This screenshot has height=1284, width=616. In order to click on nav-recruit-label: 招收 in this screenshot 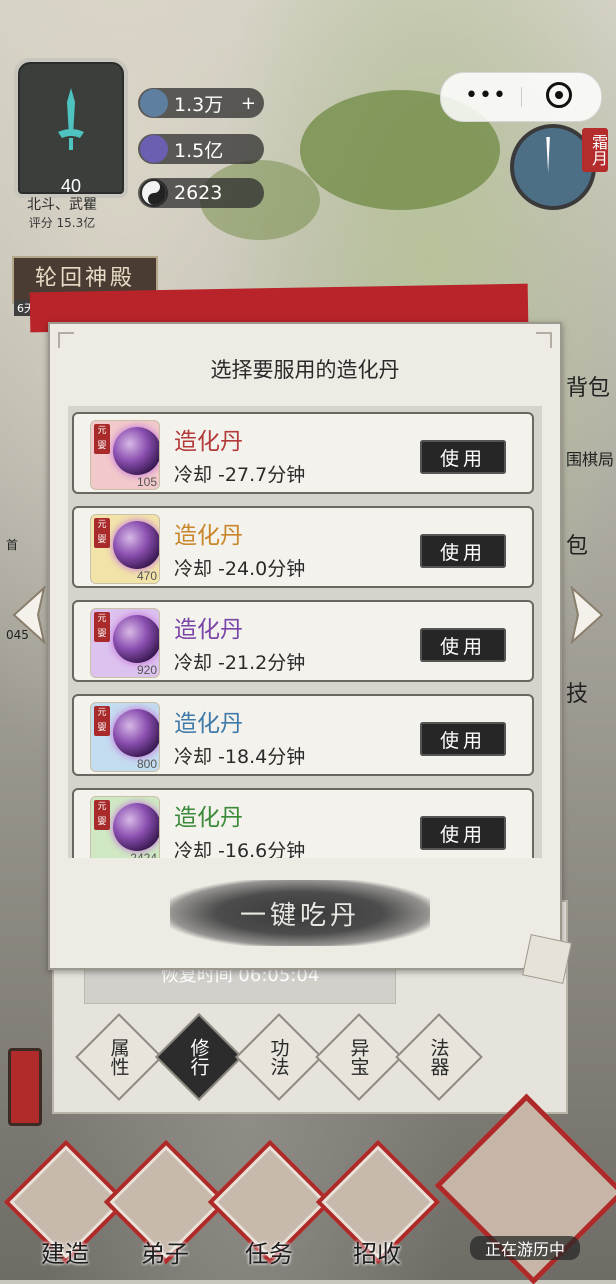, I will do `click(377, 1254)`.